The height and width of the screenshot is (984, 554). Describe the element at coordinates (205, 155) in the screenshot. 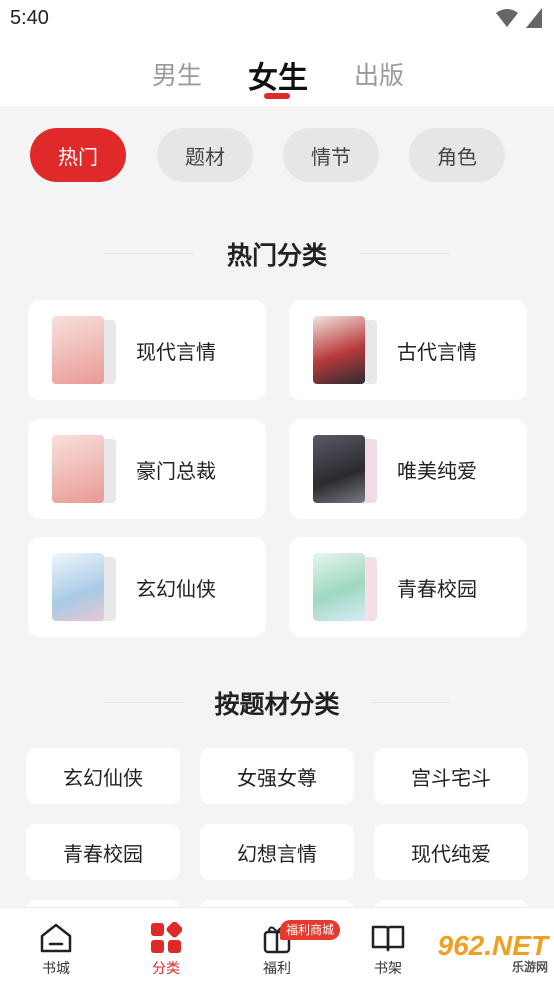

I see `chip-theme: 题材` at that location.